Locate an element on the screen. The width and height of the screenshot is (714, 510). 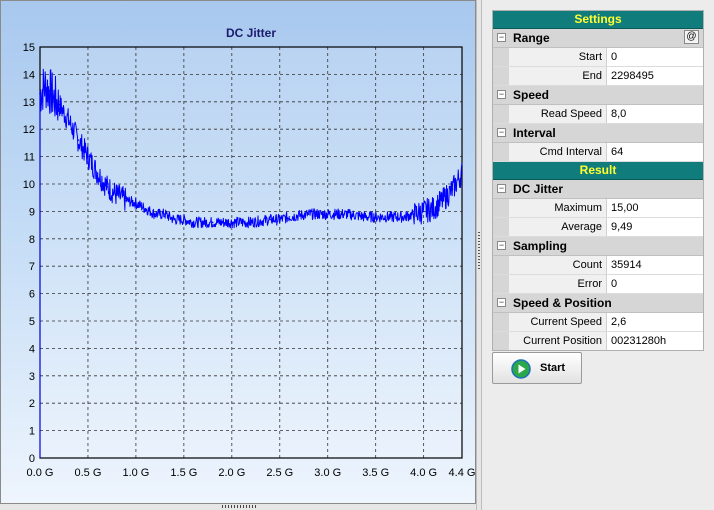
category-speed: − Speed is located at coordinates (598, 95).